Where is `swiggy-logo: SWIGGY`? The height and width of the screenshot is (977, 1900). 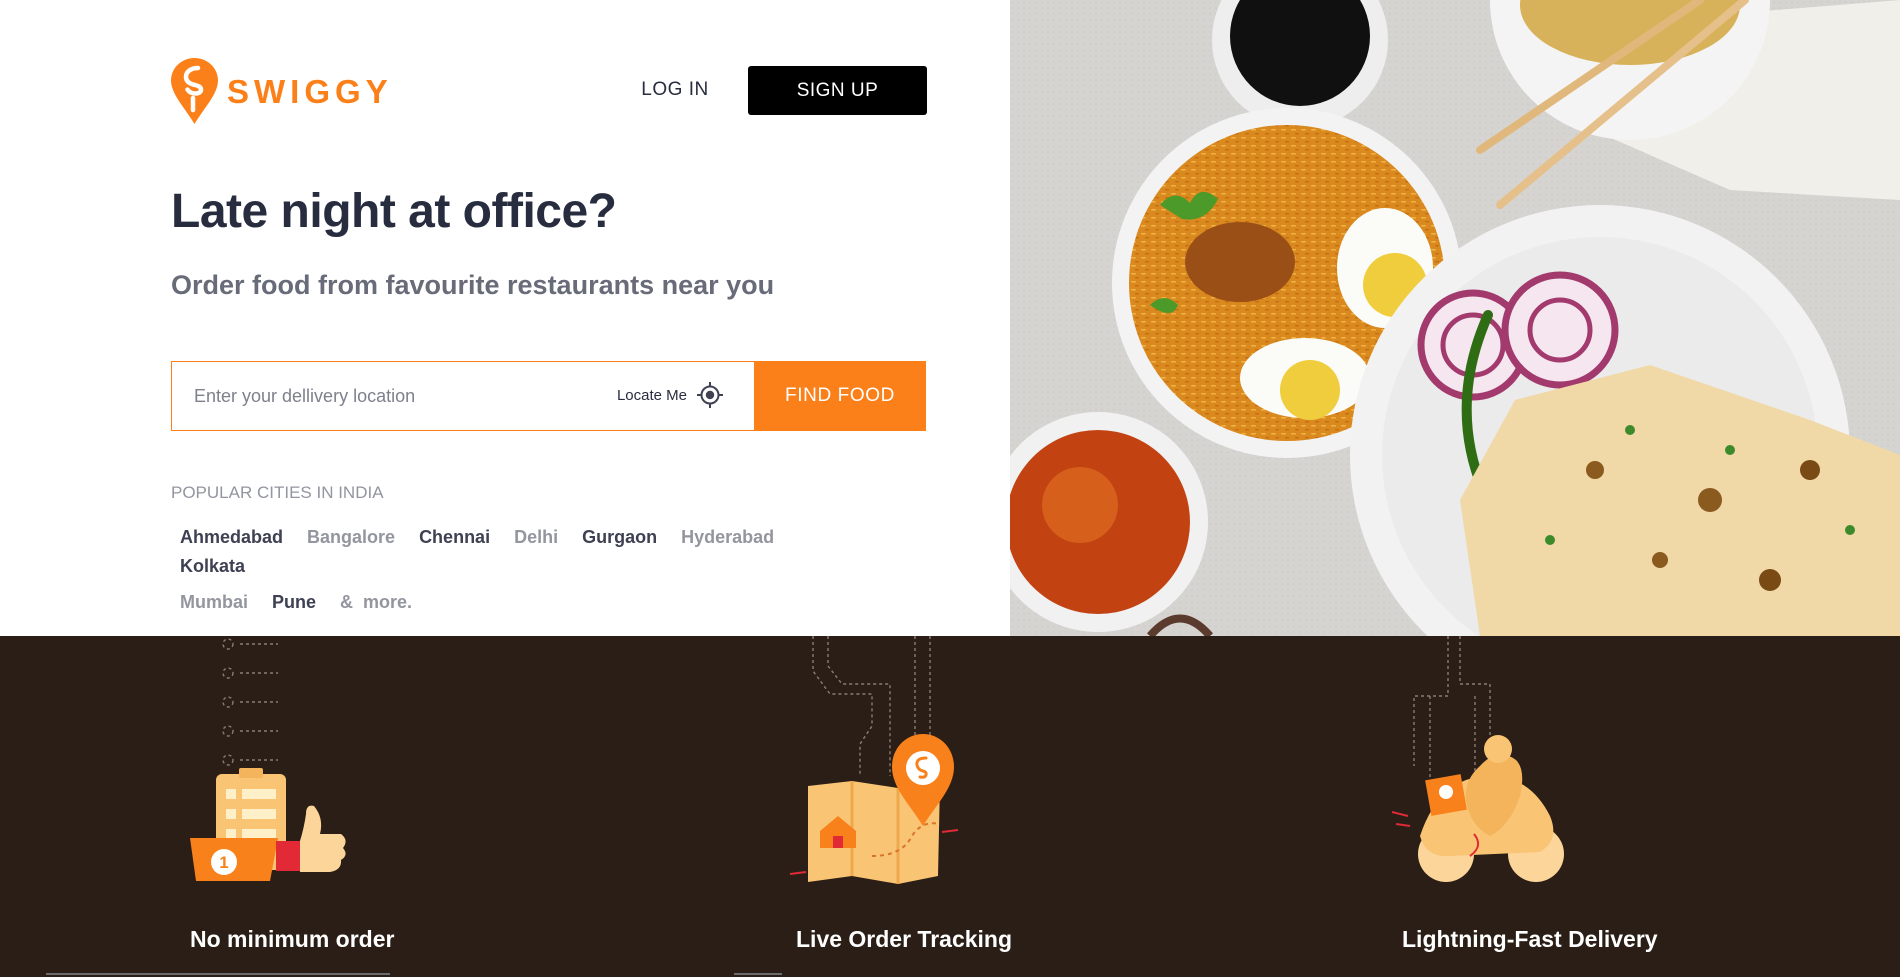 swiggy-logo: SWIGGY is located at coordinates (282, 91).